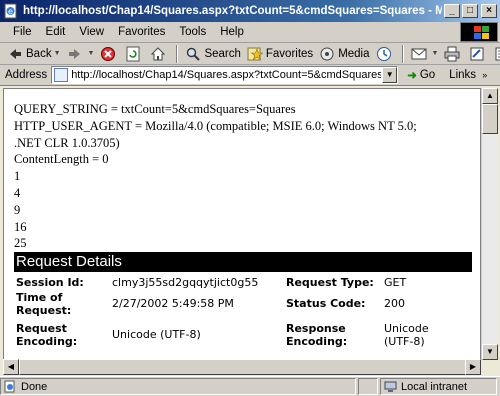 Image resolution: width=500 pixels, height=396 pixels. What do you see at coordinates (34, 54) in the screenshot?
I see `back-button: Back ▼` at bounding box center [34, 54].